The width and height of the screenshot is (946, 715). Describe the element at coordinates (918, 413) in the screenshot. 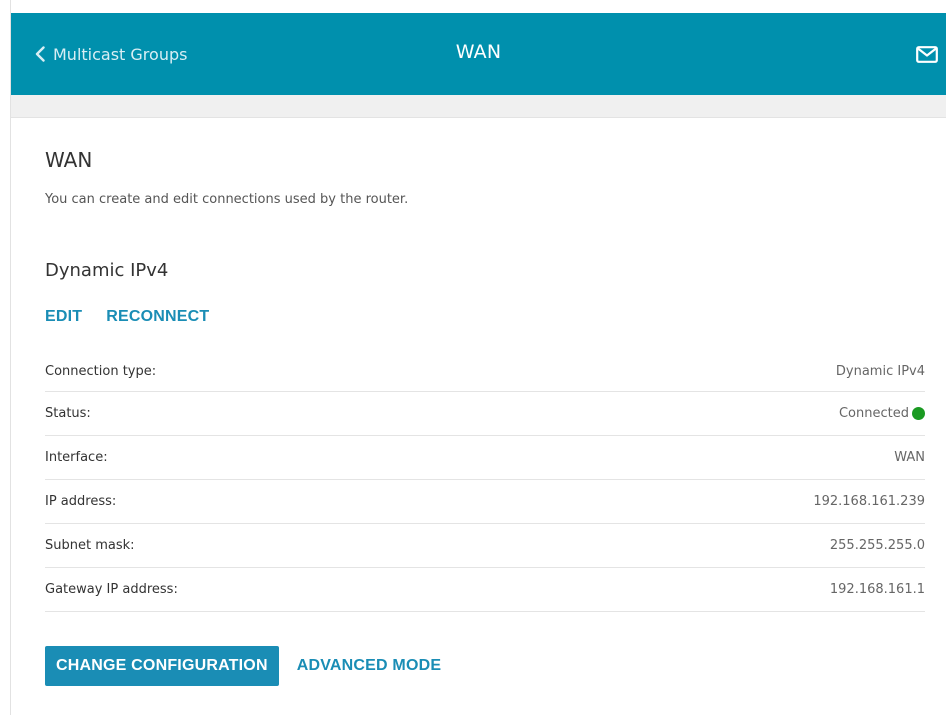

I see `status-connected-icon` at that location.